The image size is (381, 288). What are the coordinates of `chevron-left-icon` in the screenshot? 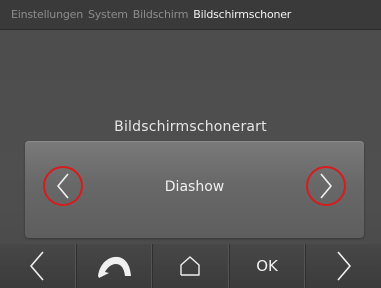 It's located at (37, 266).